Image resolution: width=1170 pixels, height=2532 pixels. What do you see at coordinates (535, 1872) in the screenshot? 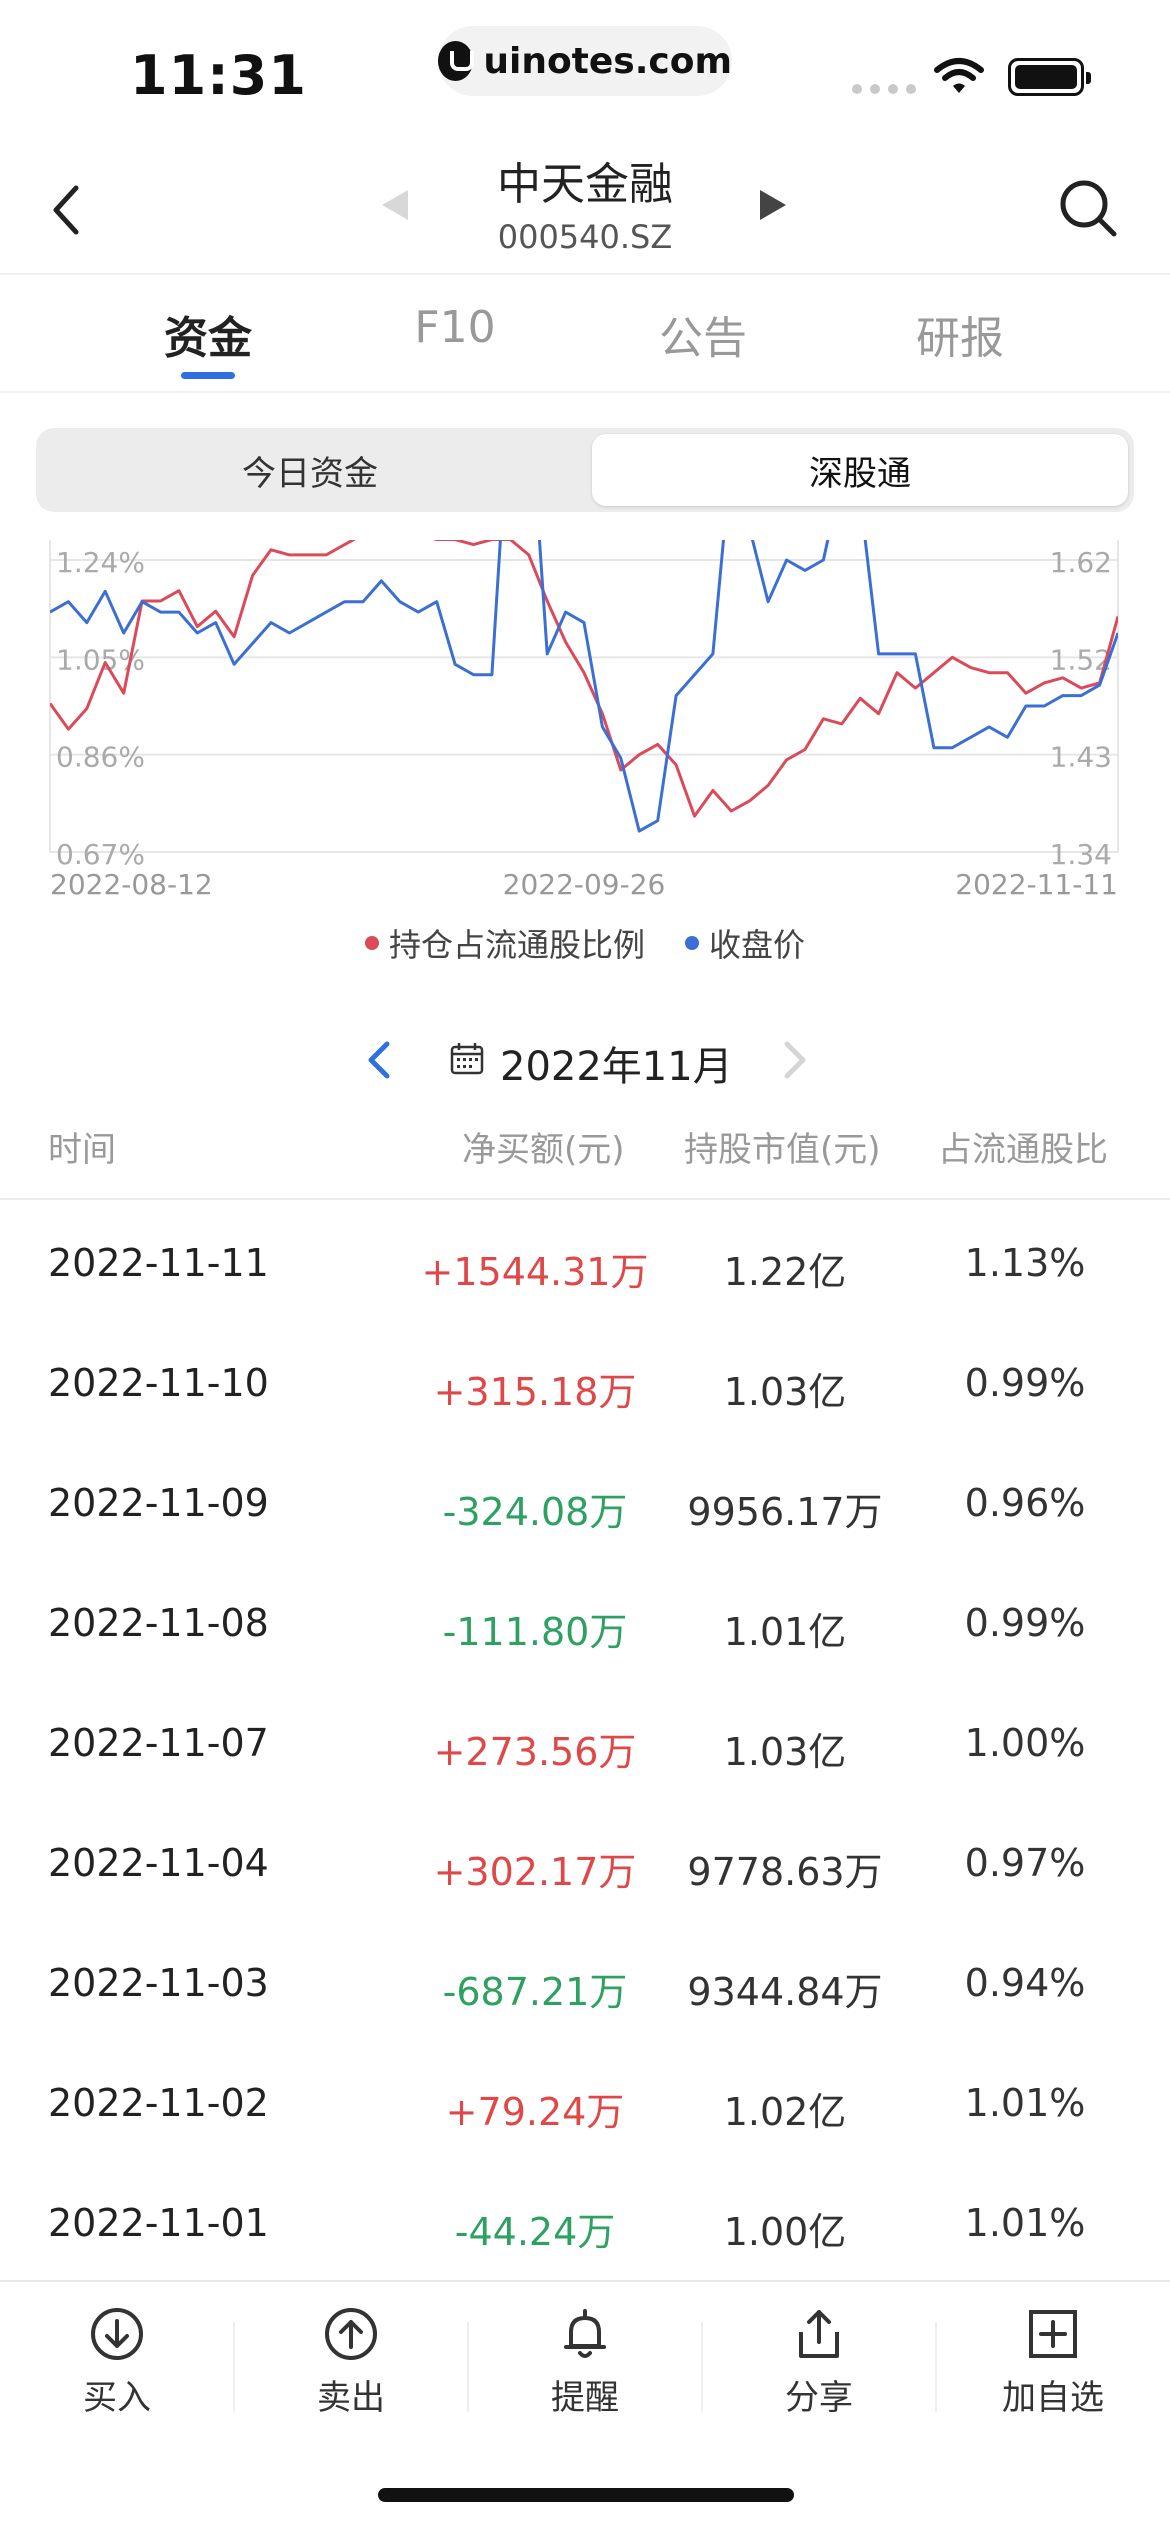
I see `row-net-buy: +302.17万` at bounding box center [535, 1872].